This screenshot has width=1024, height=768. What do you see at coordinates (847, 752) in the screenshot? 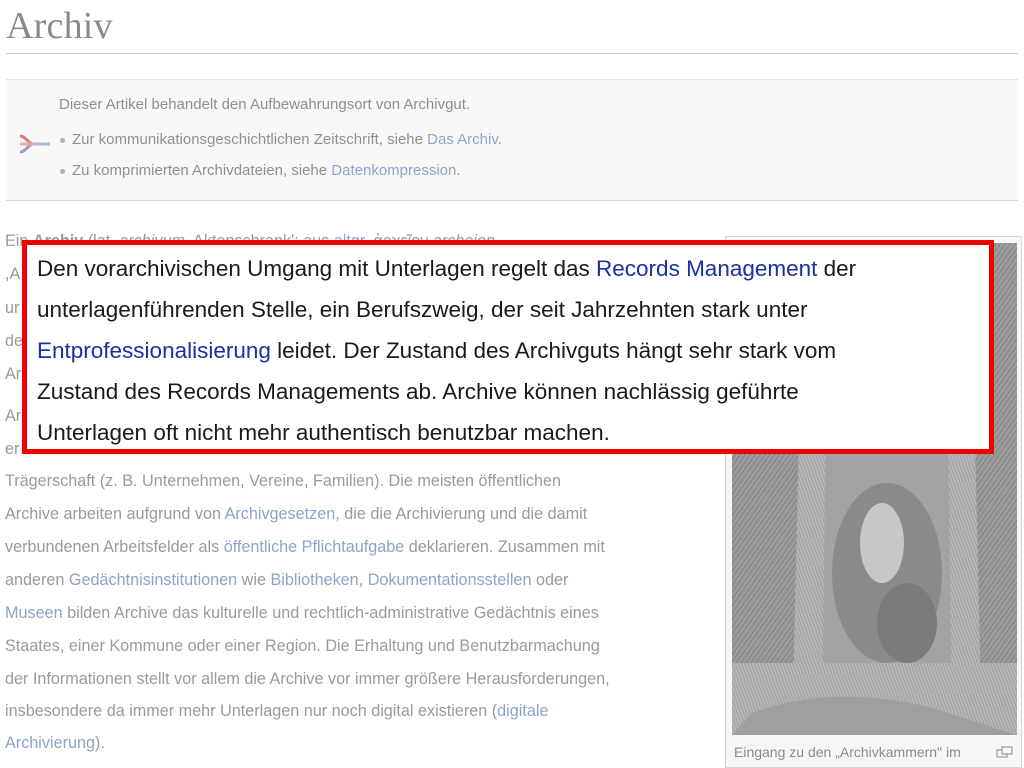
I see `thumbnail-caption: Eingang zu den „Archivkammern" im` at bounding box center [847, 752].